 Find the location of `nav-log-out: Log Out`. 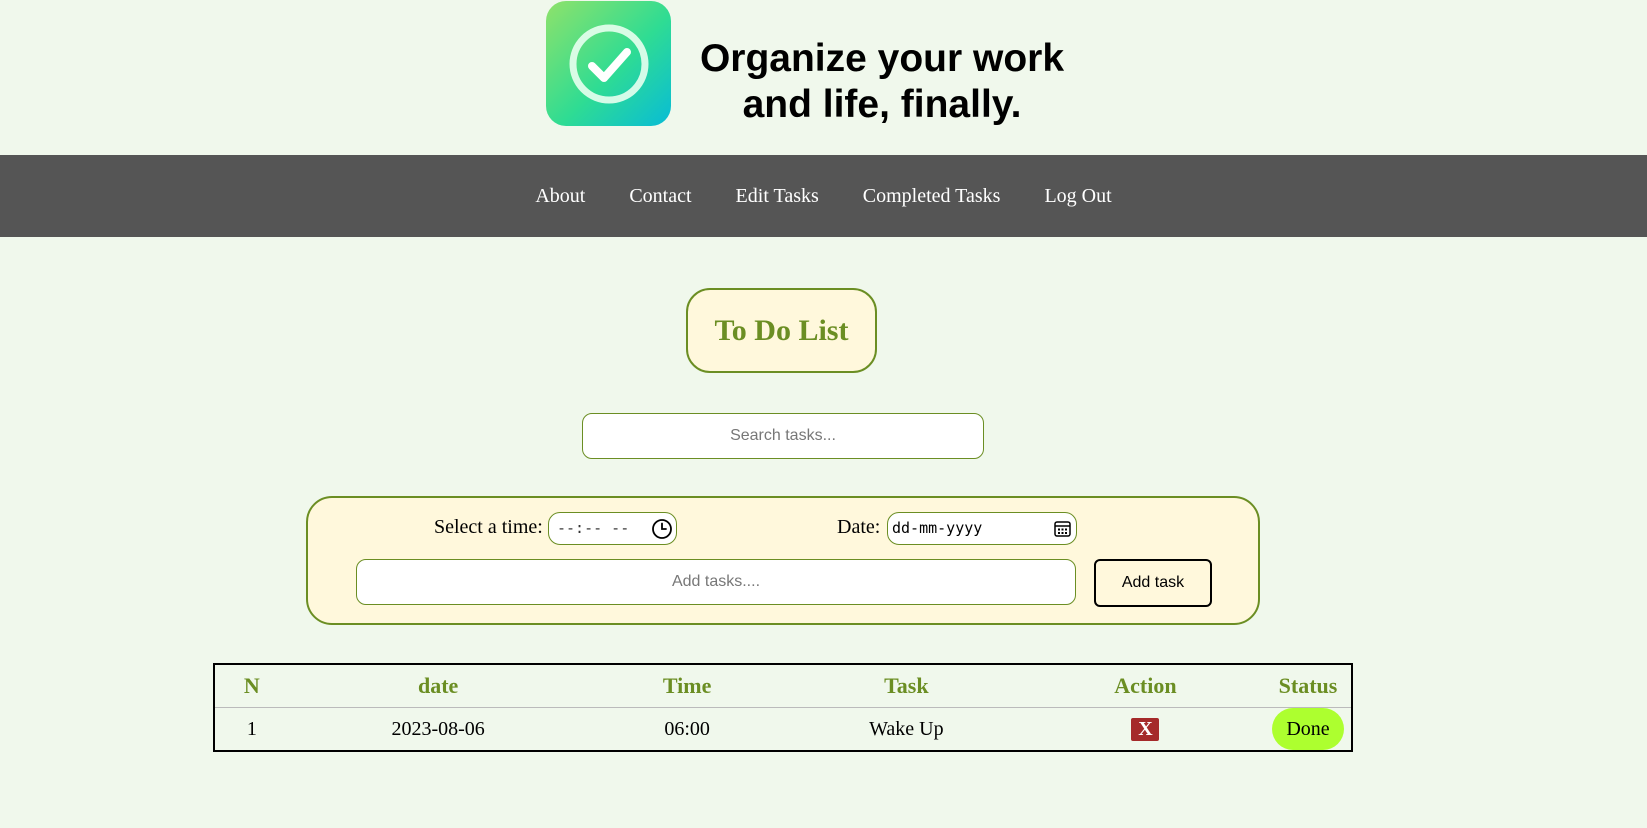

nav-log-out: Log Out is located at coordinates (1077, 196).